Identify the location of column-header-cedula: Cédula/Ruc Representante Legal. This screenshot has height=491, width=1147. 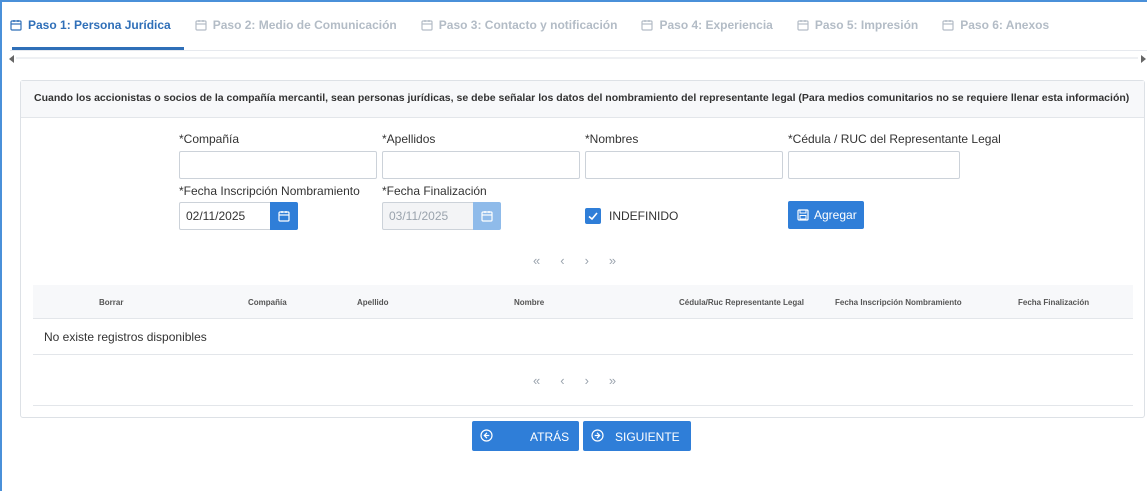
(741, 302).